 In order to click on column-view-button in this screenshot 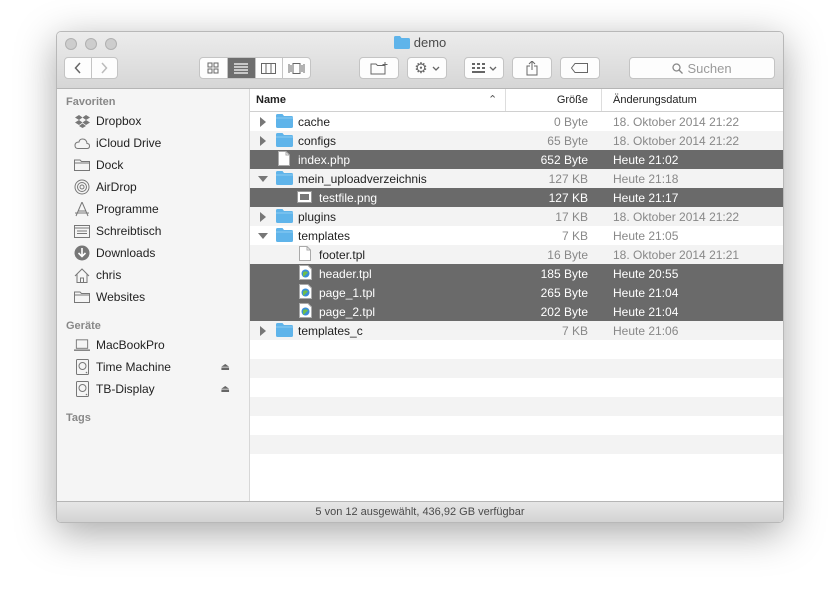, I will do `click(270, 68)`.